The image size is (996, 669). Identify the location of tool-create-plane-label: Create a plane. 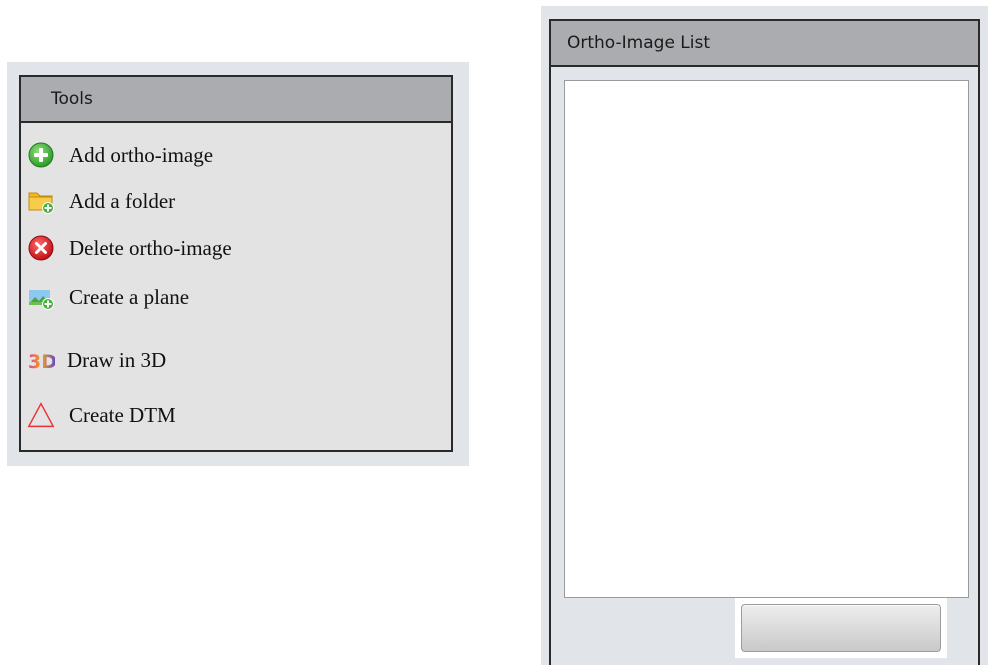
(129, 296).